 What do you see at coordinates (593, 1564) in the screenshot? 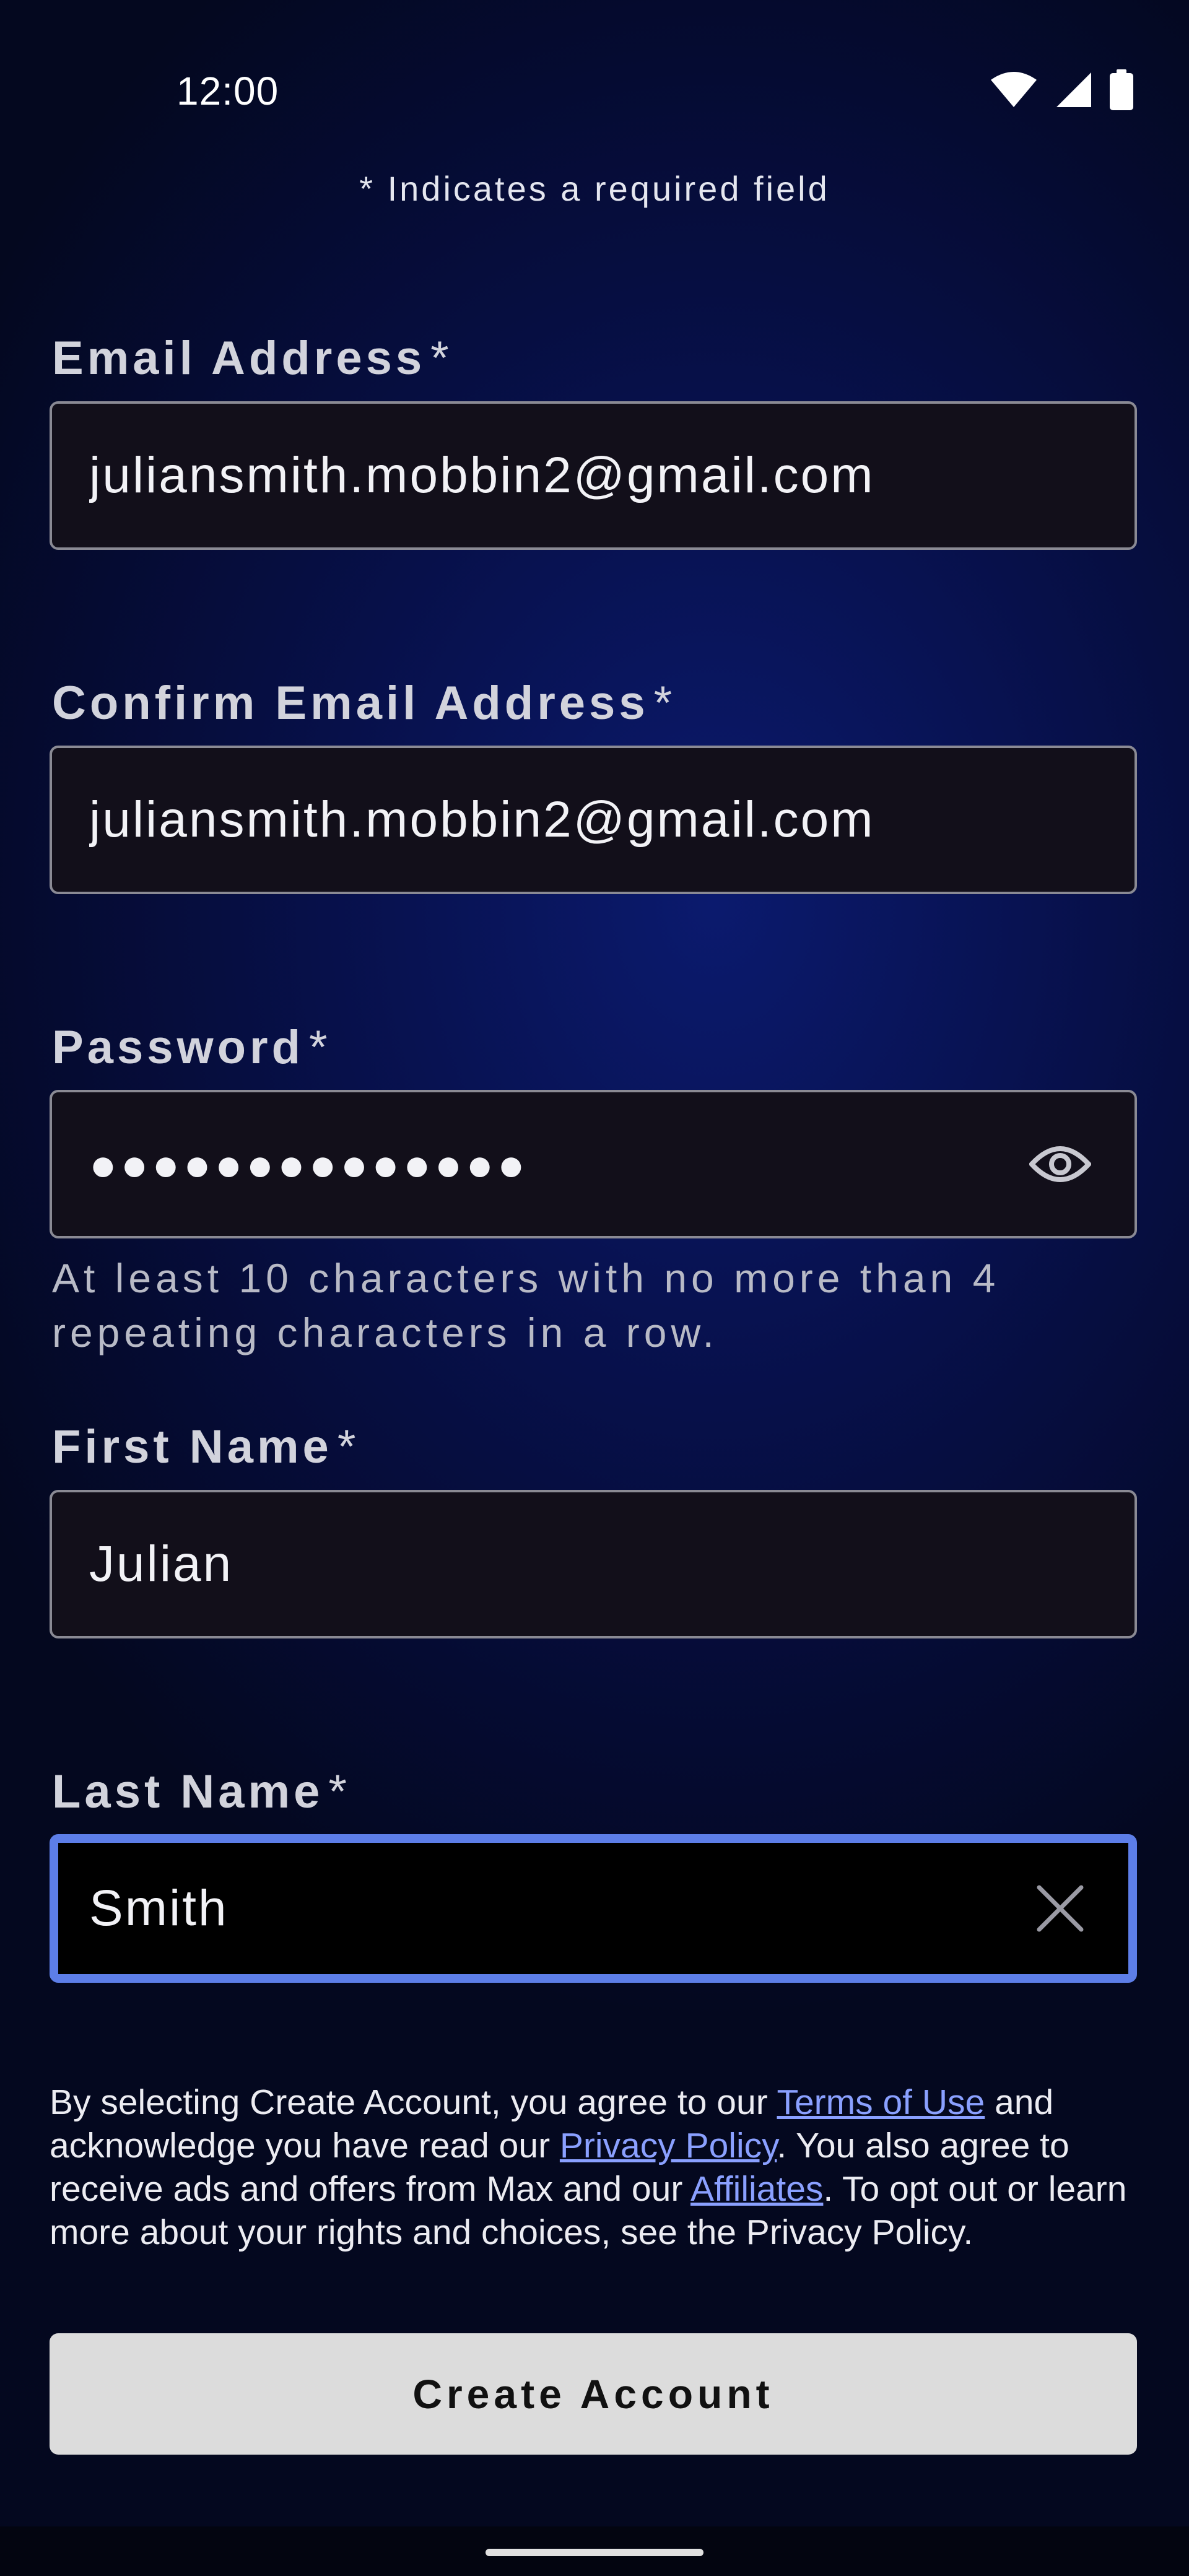
I see `first-name-field: Julian` at bounding box center [593, 1564].